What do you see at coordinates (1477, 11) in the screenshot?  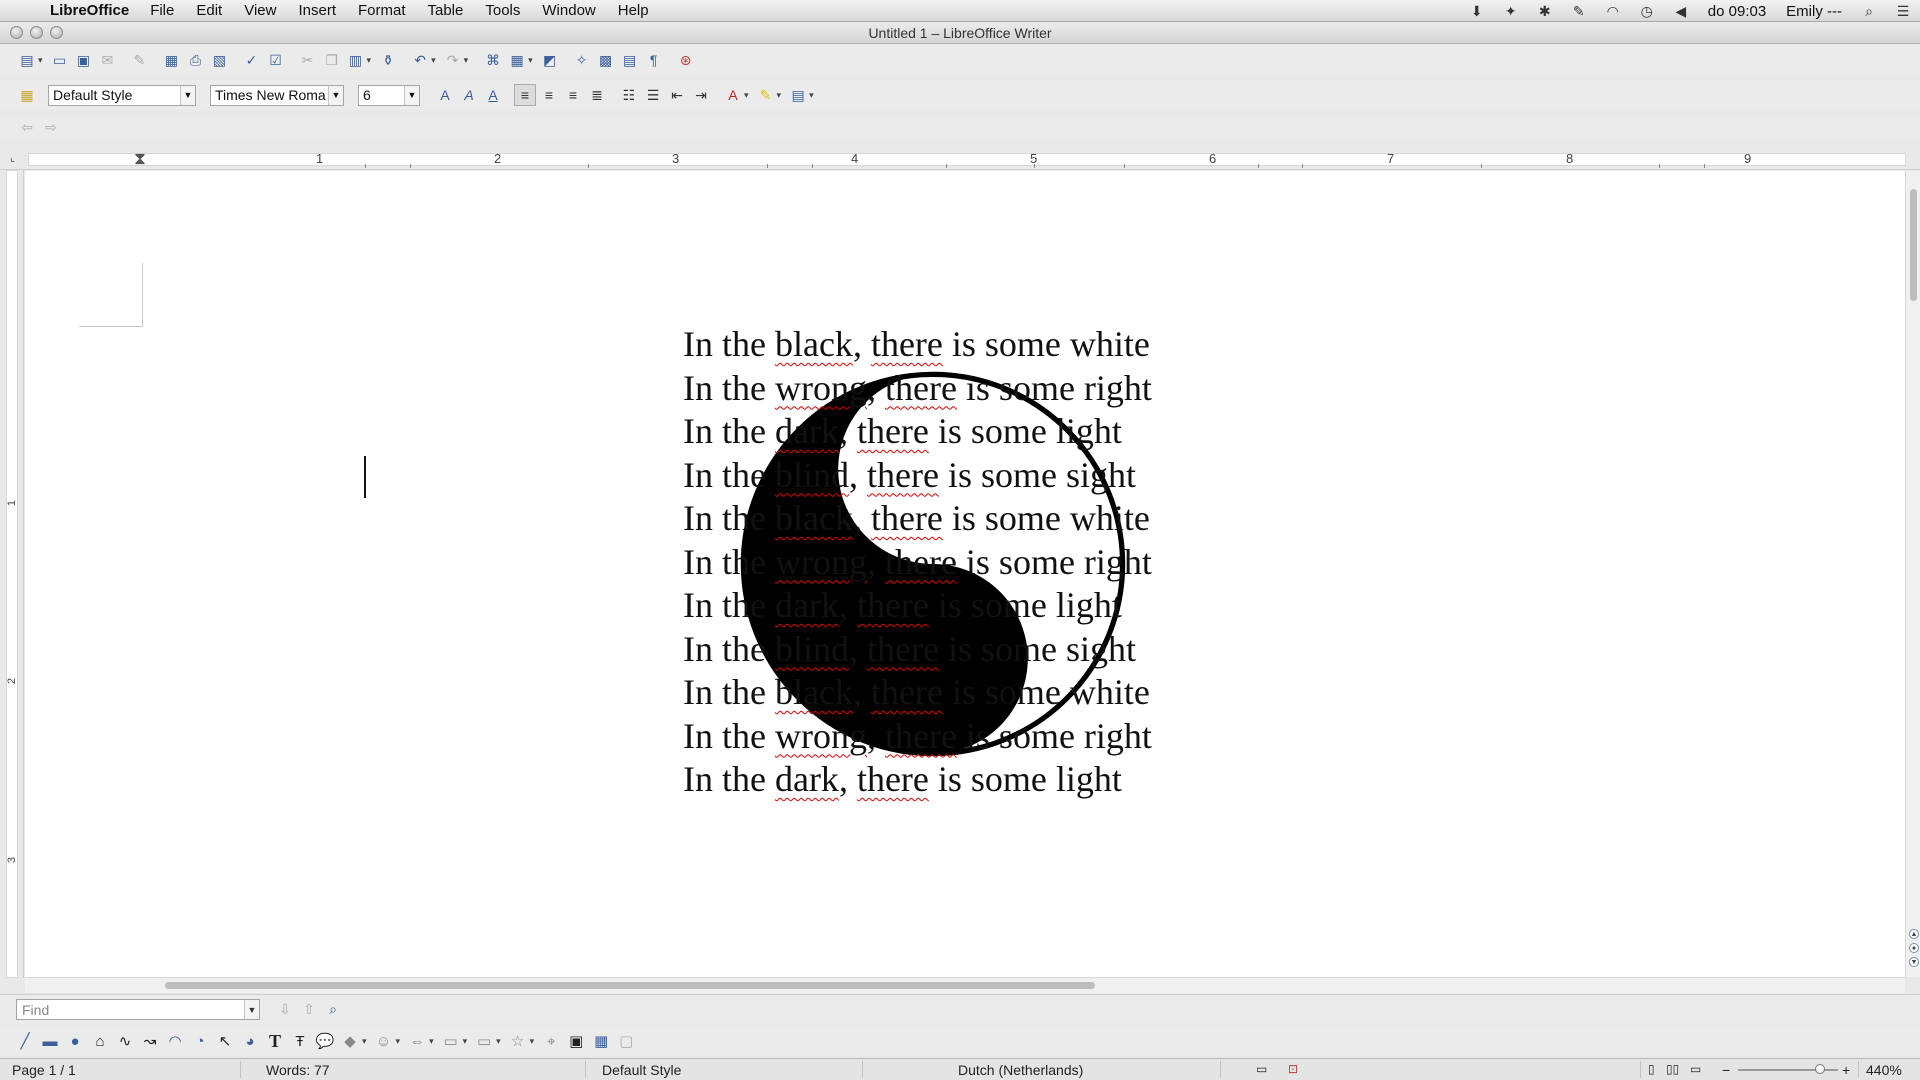 I see `download-icon: ⬇` at bounding box center [1477, 11].